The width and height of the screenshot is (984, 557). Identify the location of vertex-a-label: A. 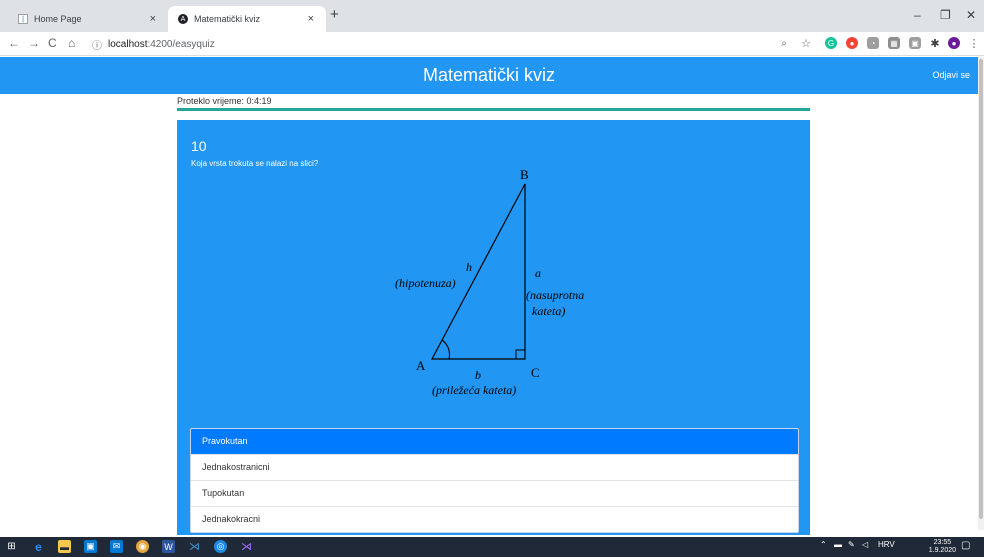
(421, 365).